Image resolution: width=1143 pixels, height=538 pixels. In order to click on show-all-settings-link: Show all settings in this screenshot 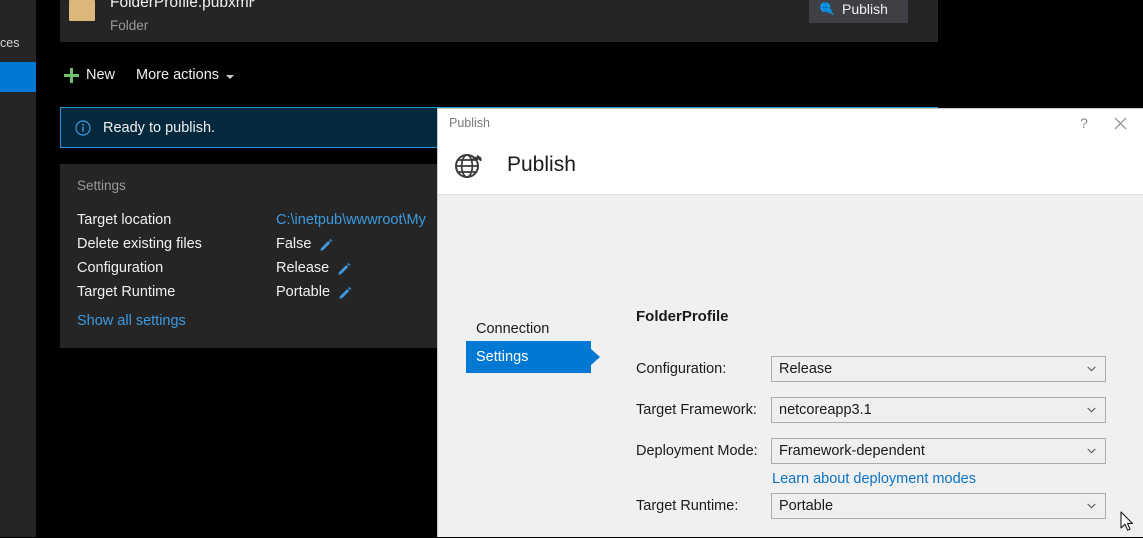, I will do `click(131, 321)`.